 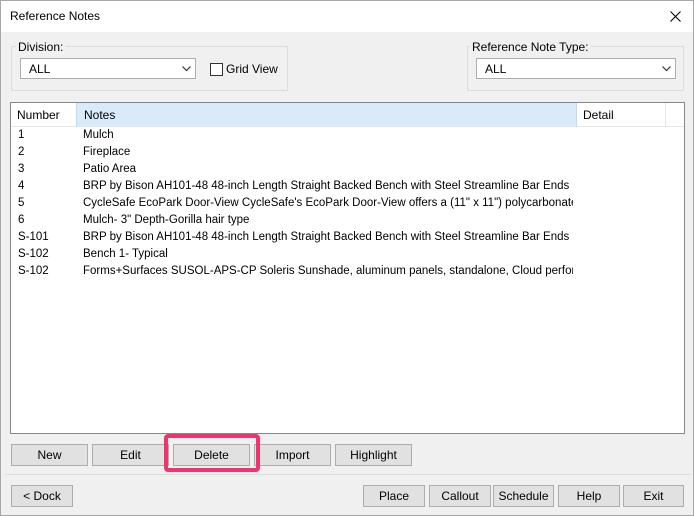 I want to click on help-button: Help, so click(x=589, y=496).